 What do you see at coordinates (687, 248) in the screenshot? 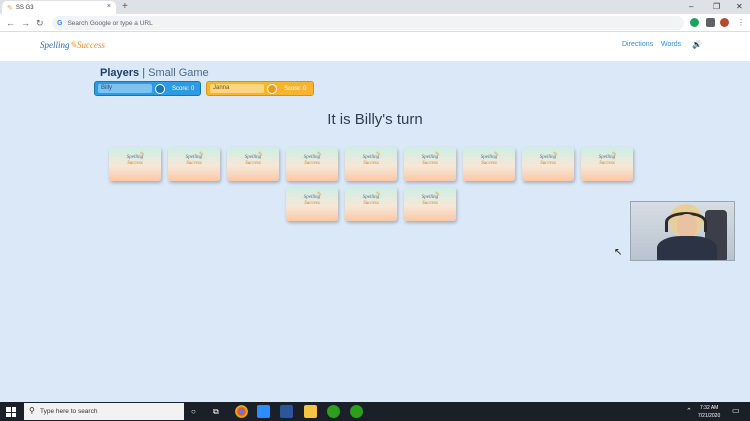
I see `person-body` at bounding box center [687, 248].